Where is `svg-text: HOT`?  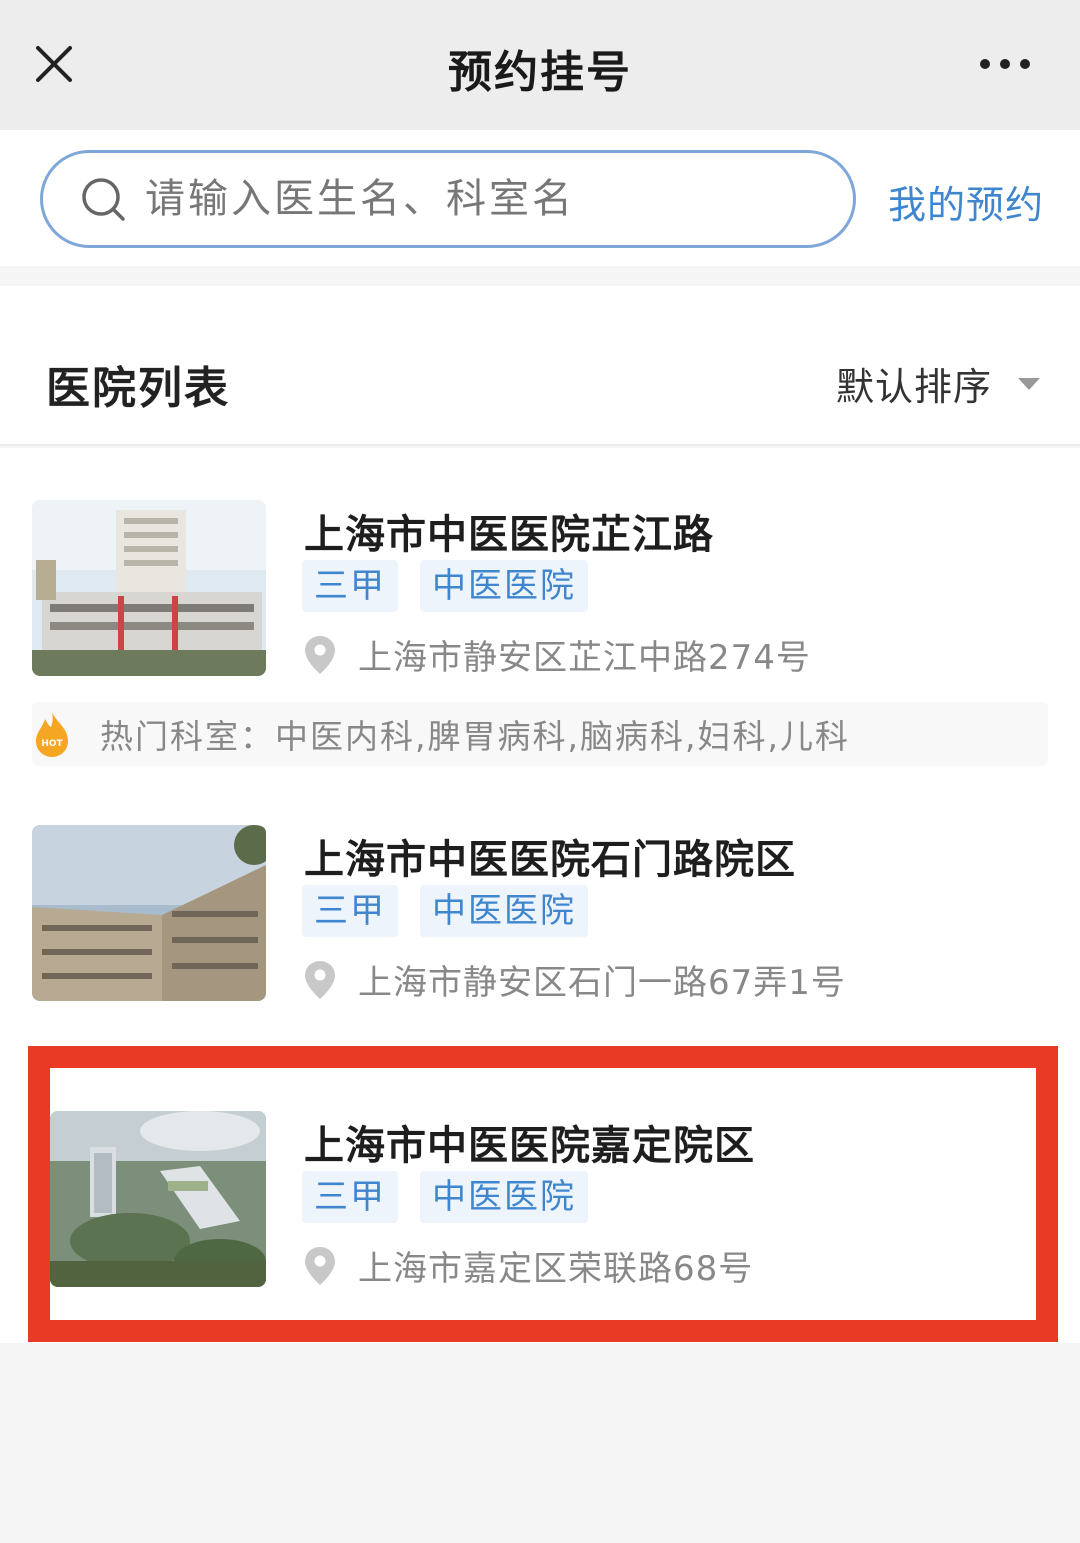
svg-text: HOT is located at coordinates (52, 744).